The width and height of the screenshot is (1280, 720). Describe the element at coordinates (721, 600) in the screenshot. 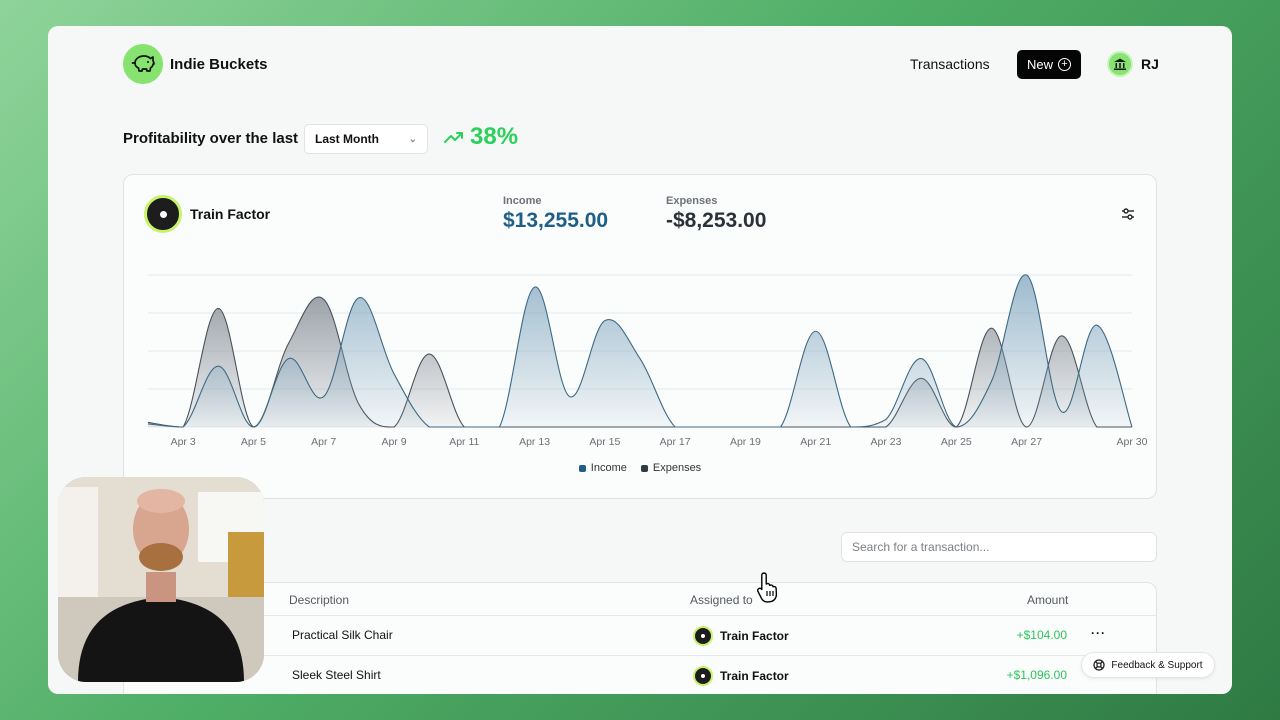

I see `header-assigned-to: Assigned to` at that location.